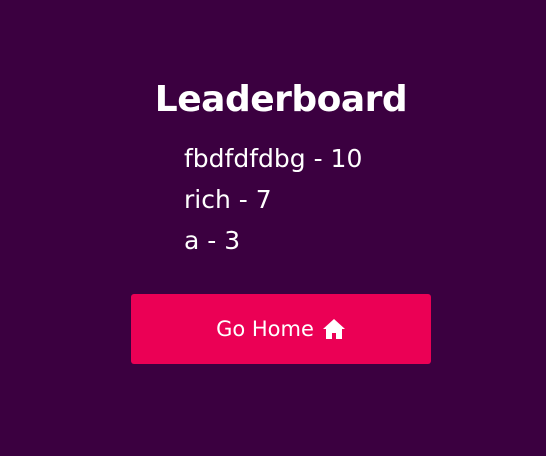  I want to click on go-home-label: Go Home, so click(265, 329).